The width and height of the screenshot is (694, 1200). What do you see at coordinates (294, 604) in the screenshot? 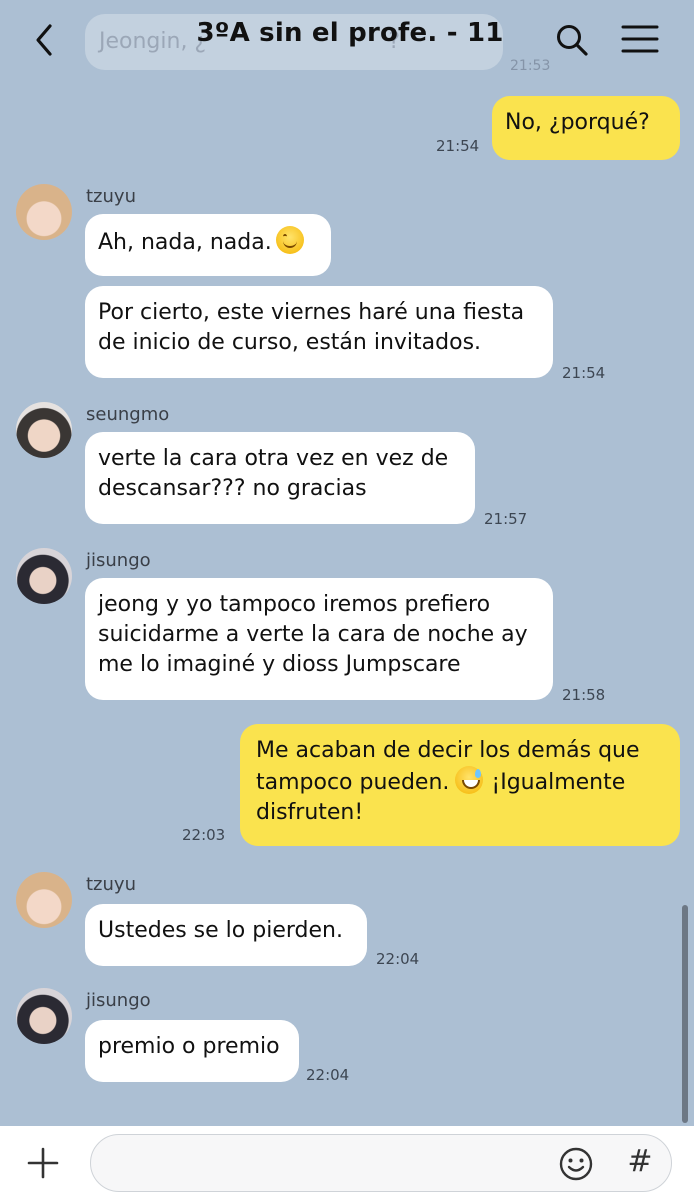
I see `message-line: jeong y yo tampoco iremos prefiero` at bounding box center [294, 604].